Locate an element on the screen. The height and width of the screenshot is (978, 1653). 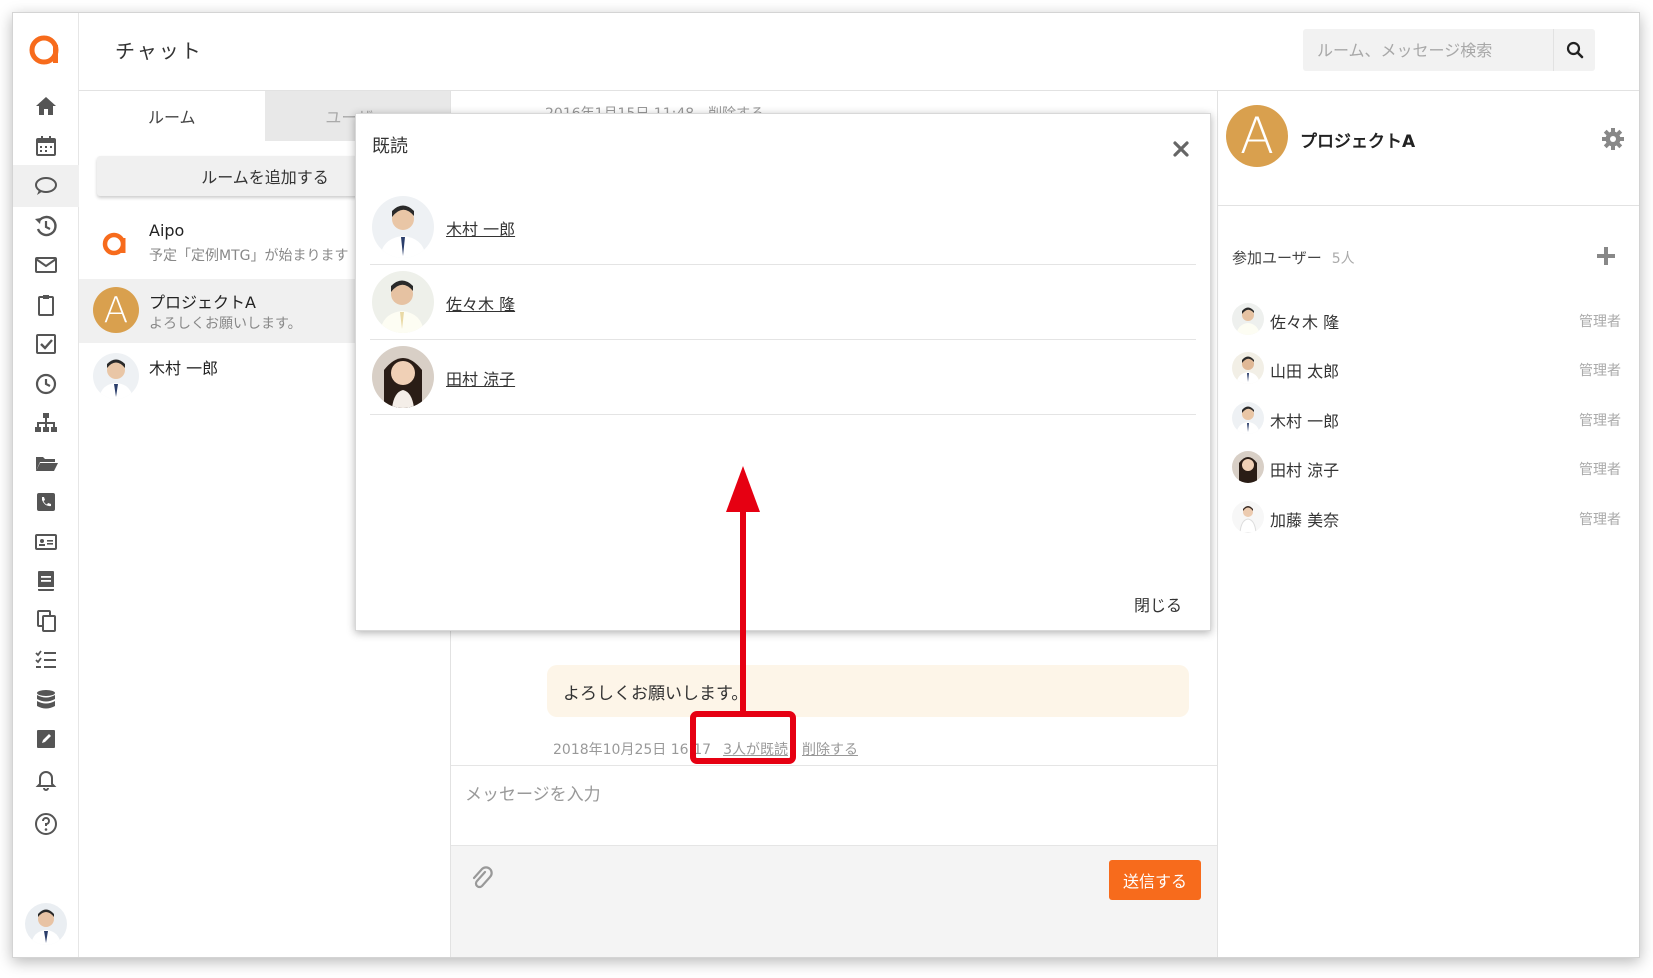
member-name: 山田 太郎 is located at coordinates (1305, 371).